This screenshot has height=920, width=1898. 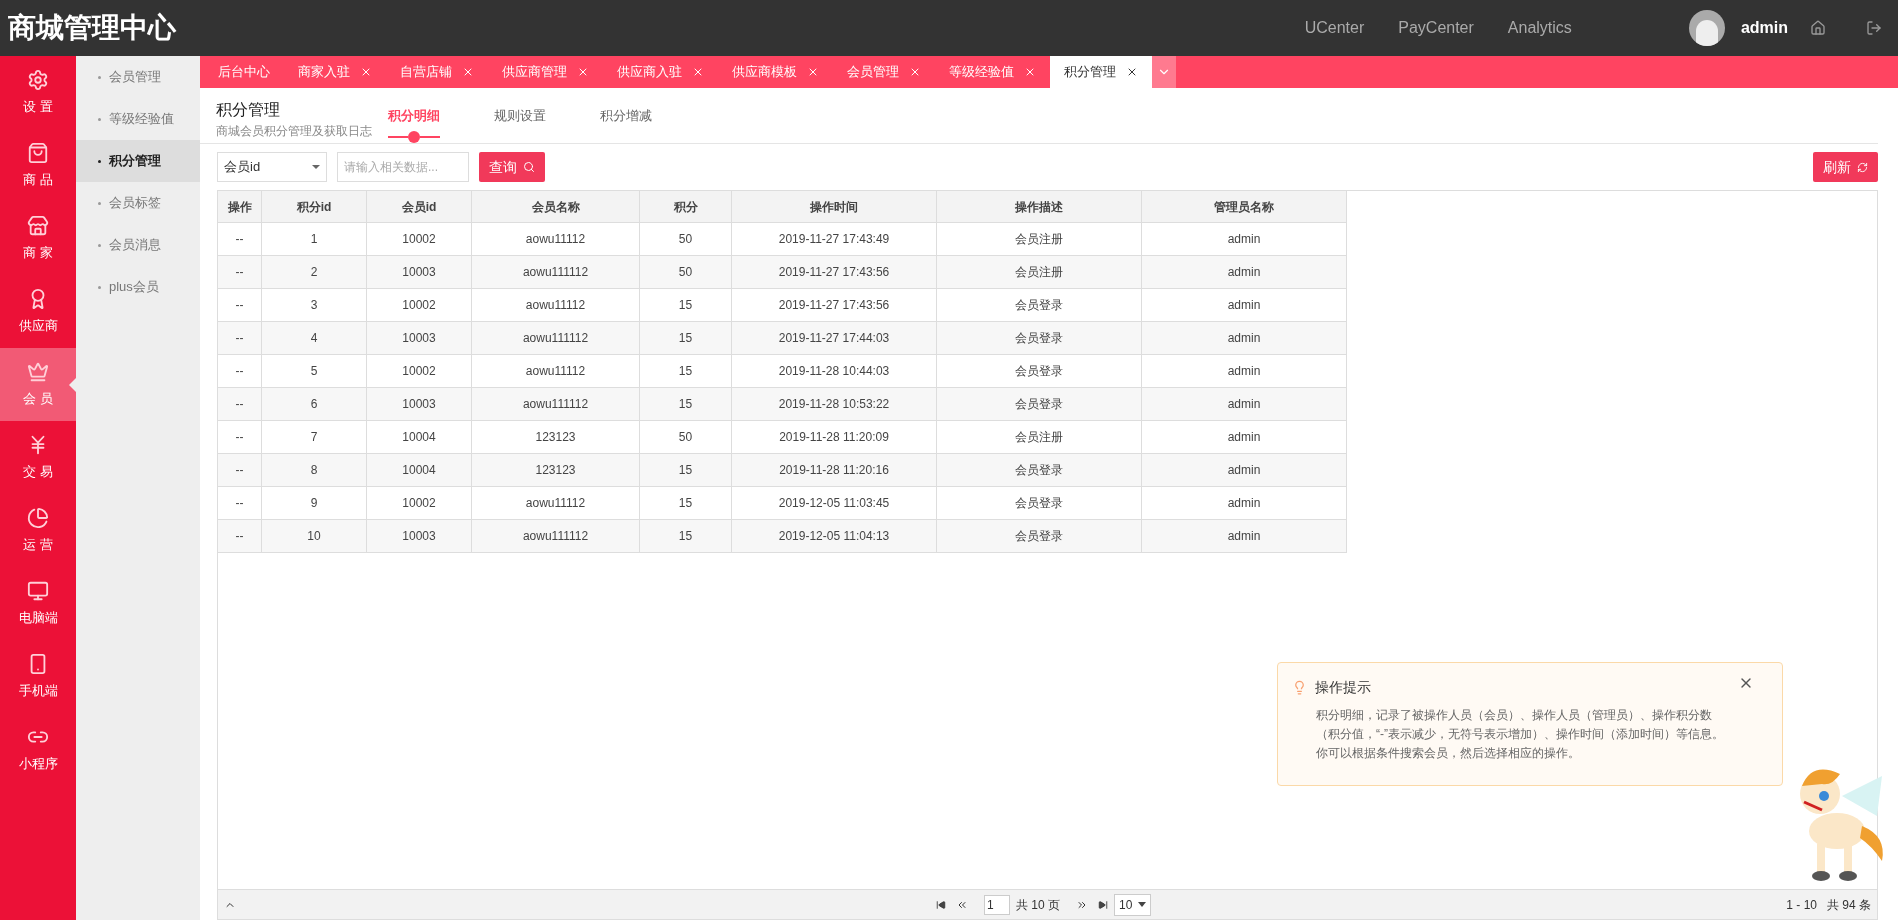 I want to click on nav-item: 电脑端, so click(x=38, y=603).